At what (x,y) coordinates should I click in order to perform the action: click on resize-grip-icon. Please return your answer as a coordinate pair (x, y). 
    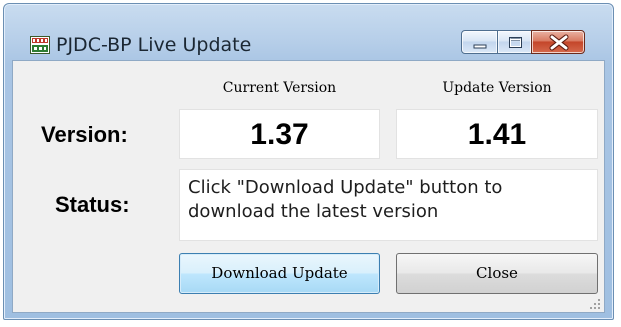
    Looking at the image, I should click on (595, 303).